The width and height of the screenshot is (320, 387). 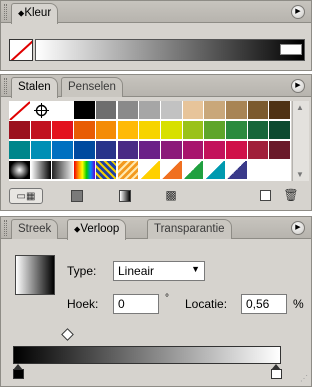 What do you see at coordinates (265, 196) in the screenshot?
I see `new-swatch-icon` at bounding box center [265, 196].